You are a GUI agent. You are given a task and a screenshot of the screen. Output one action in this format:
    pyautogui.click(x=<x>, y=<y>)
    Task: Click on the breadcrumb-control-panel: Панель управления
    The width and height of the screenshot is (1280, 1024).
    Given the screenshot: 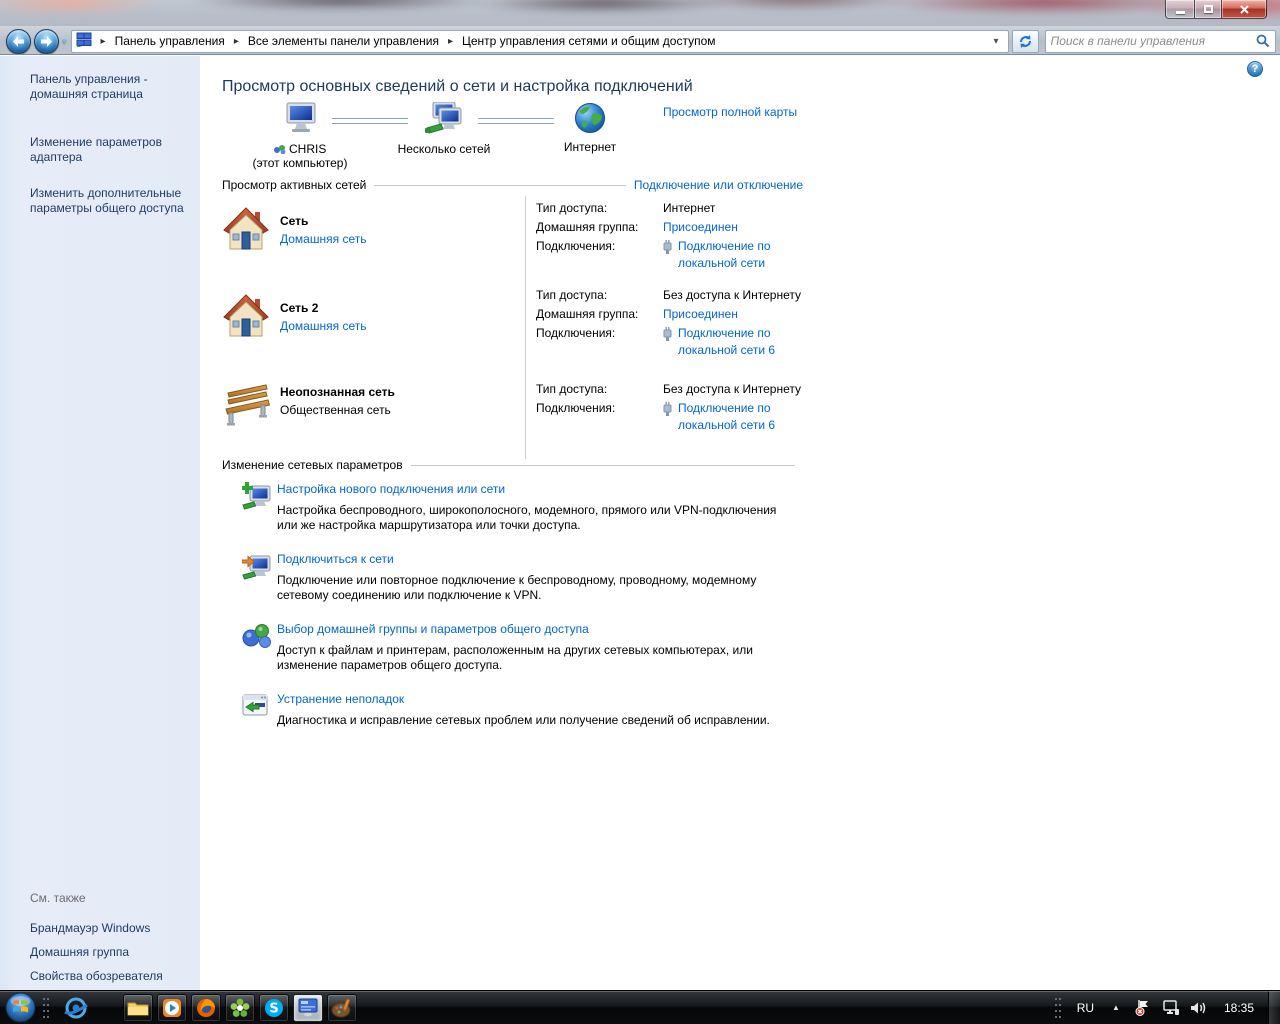 What is the action you would take?
    pyautogui.click(x=170, y=41)
    